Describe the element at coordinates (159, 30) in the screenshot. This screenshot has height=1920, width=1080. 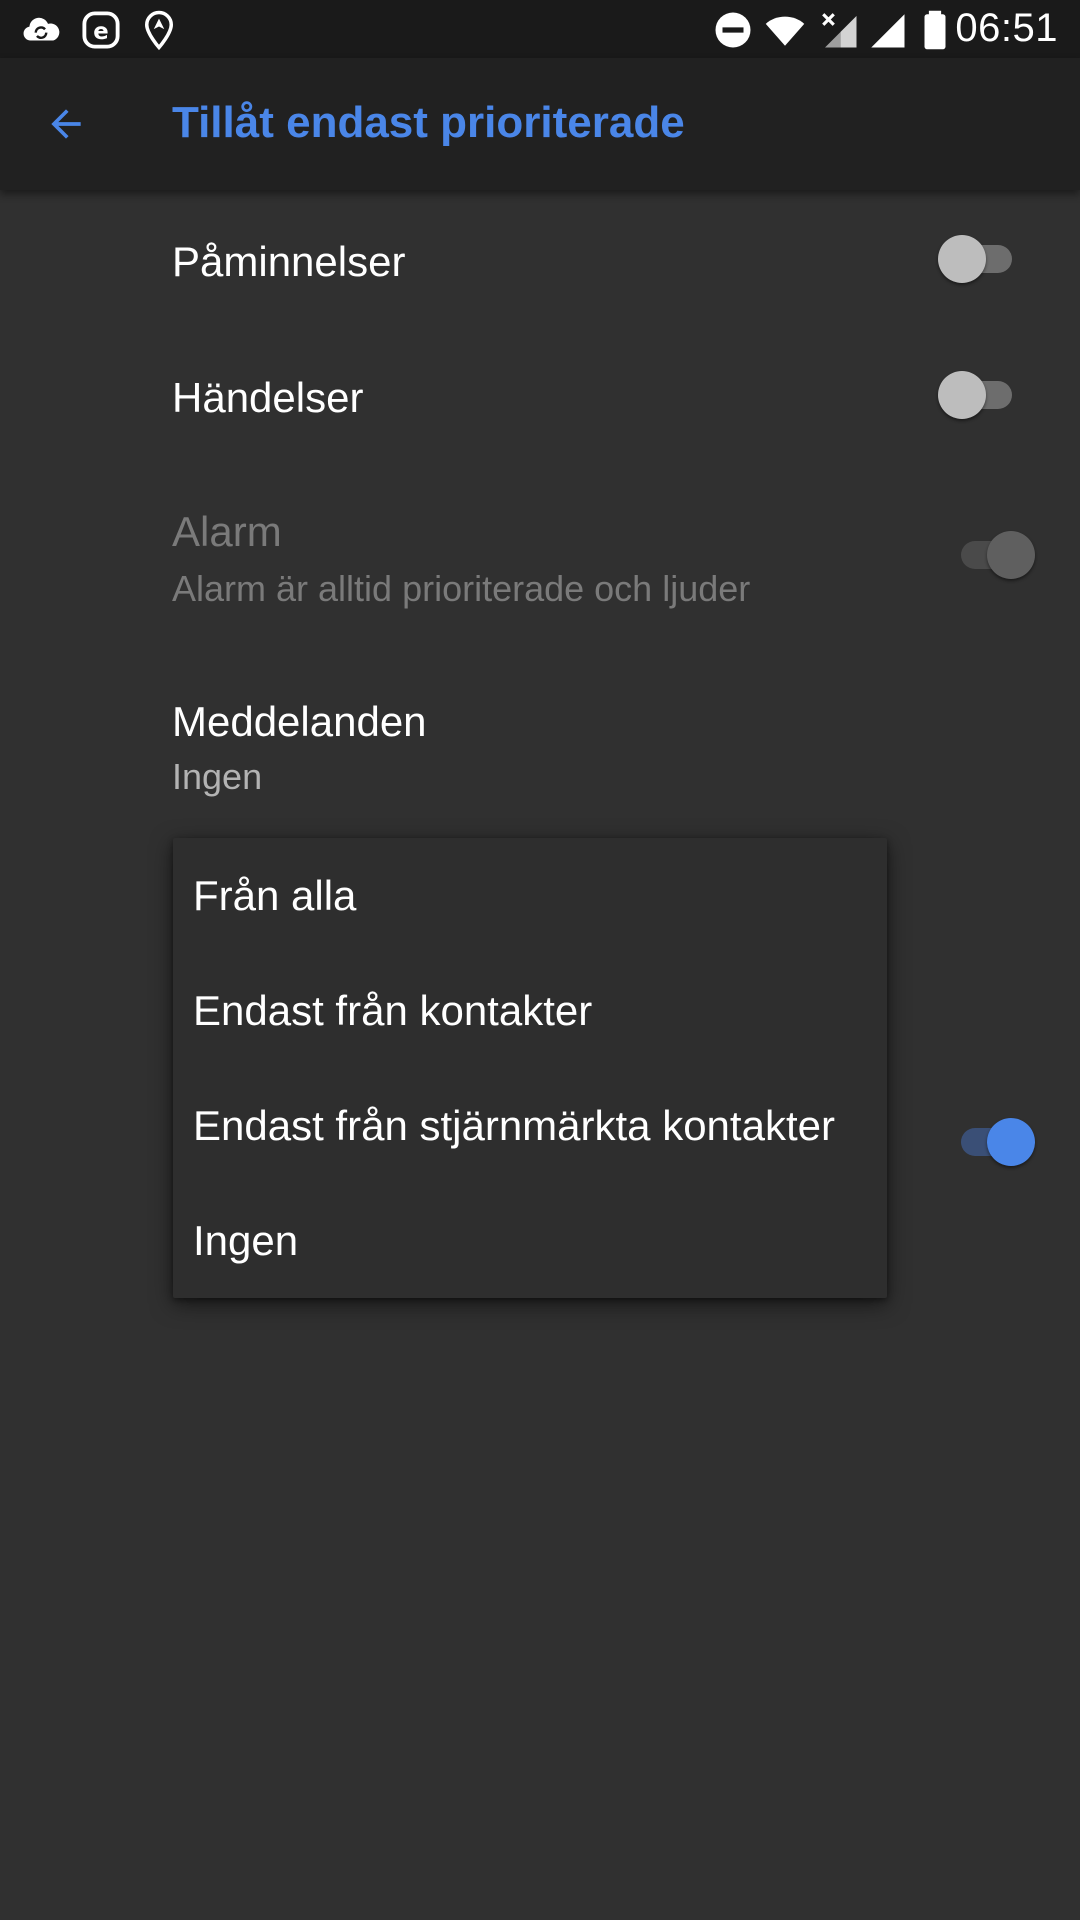
I see `location-icon` at that location.